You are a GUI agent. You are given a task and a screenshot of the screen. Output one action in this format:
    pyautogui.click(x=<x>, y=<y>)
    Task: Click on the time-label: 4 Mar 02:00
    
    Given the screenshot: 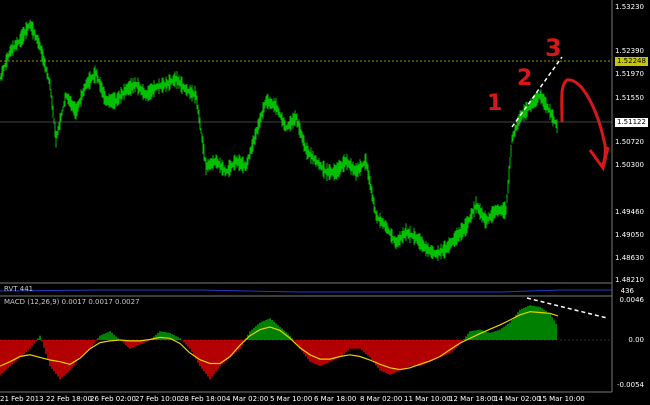 What is the action you would take?
    pyautogui.click(x=247, y=399)
    